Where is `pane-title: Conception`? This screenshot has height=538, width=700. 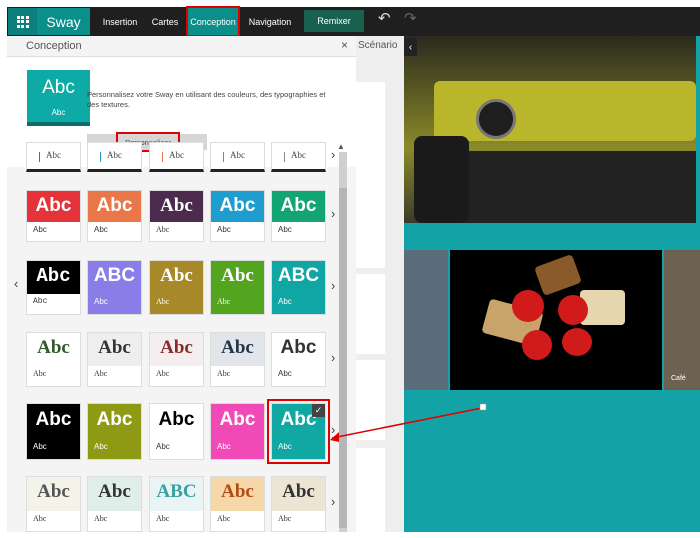
pane-title: Conception is located at coordinates (54, 46).